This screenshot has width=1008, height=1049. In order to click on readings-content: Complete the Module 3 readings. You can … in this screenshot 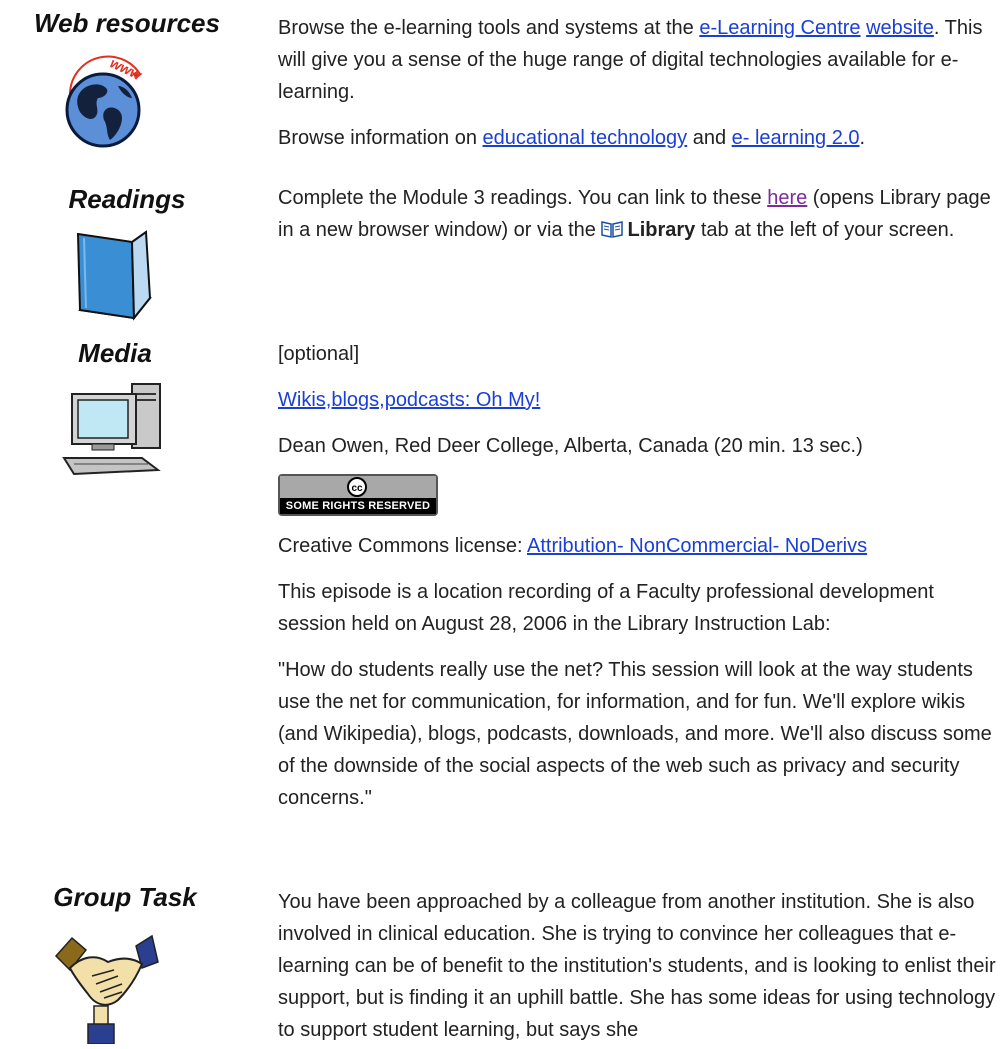, I will do `click(640, 215)`.